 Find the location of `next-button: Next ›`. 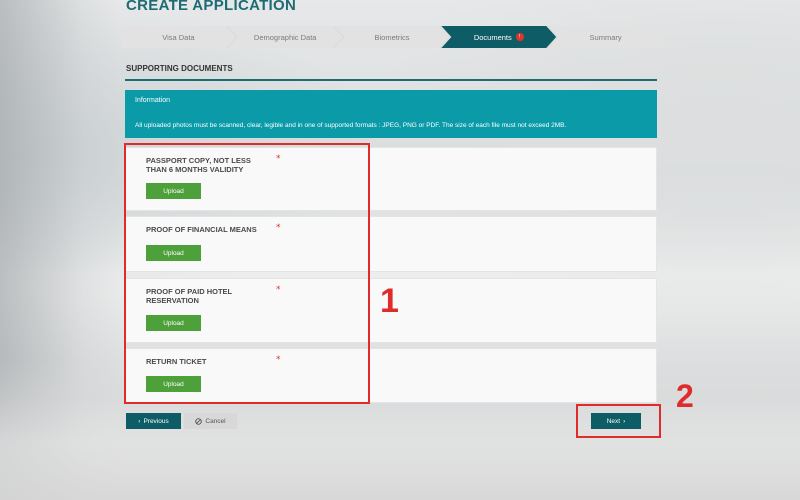

next-button: Next › is located at coordinates (616, 421).